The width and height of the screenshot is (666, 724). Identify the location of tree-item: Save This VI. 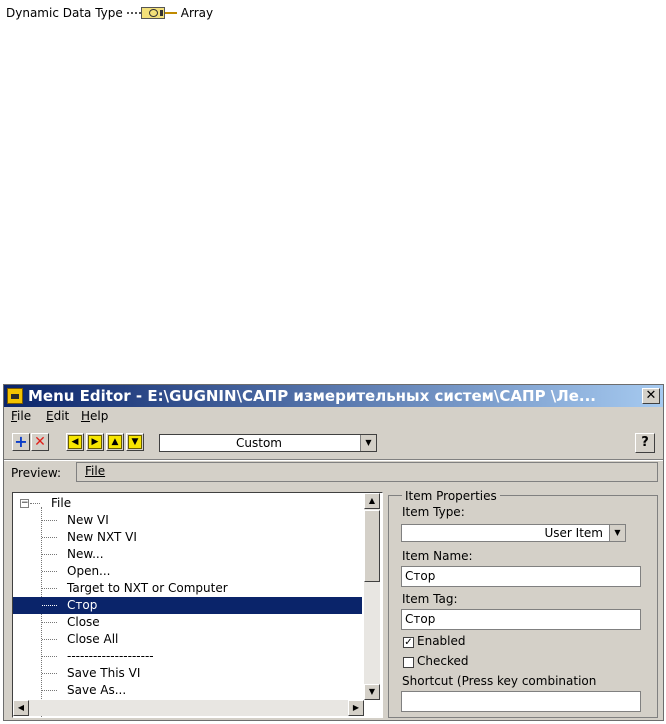
(187, 673).